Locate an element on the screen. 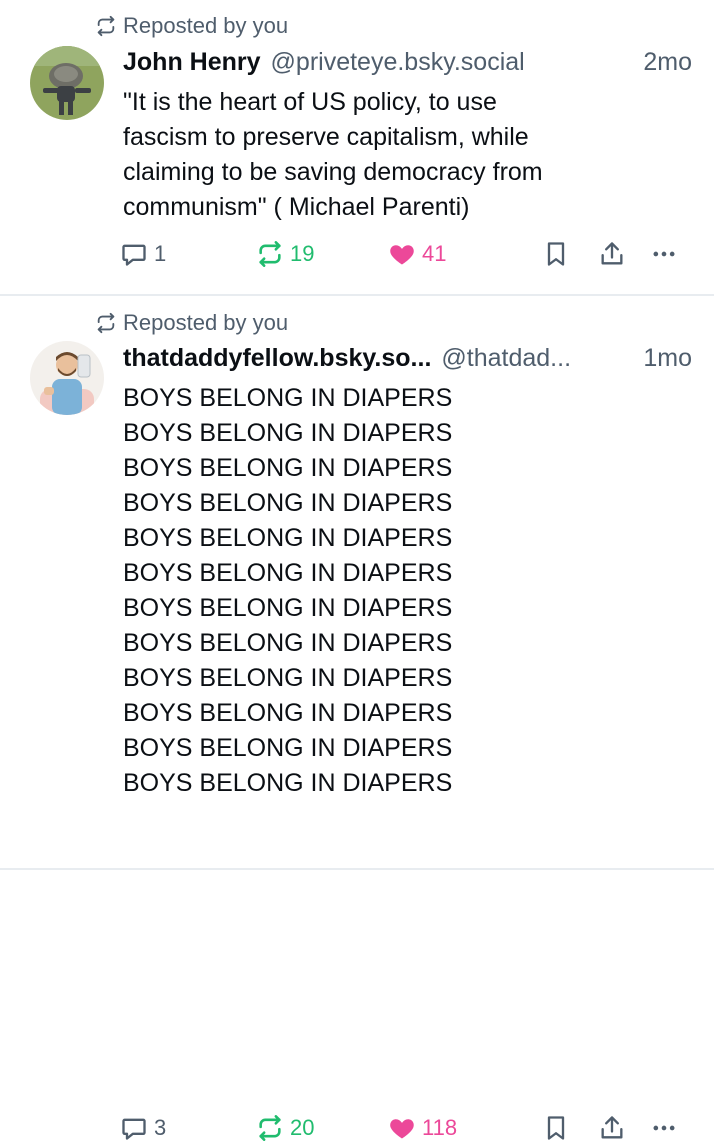 The height and width of the screenshot is (1144, 714). post-actions: 1 19 41 is located at coordinates (402, 255).